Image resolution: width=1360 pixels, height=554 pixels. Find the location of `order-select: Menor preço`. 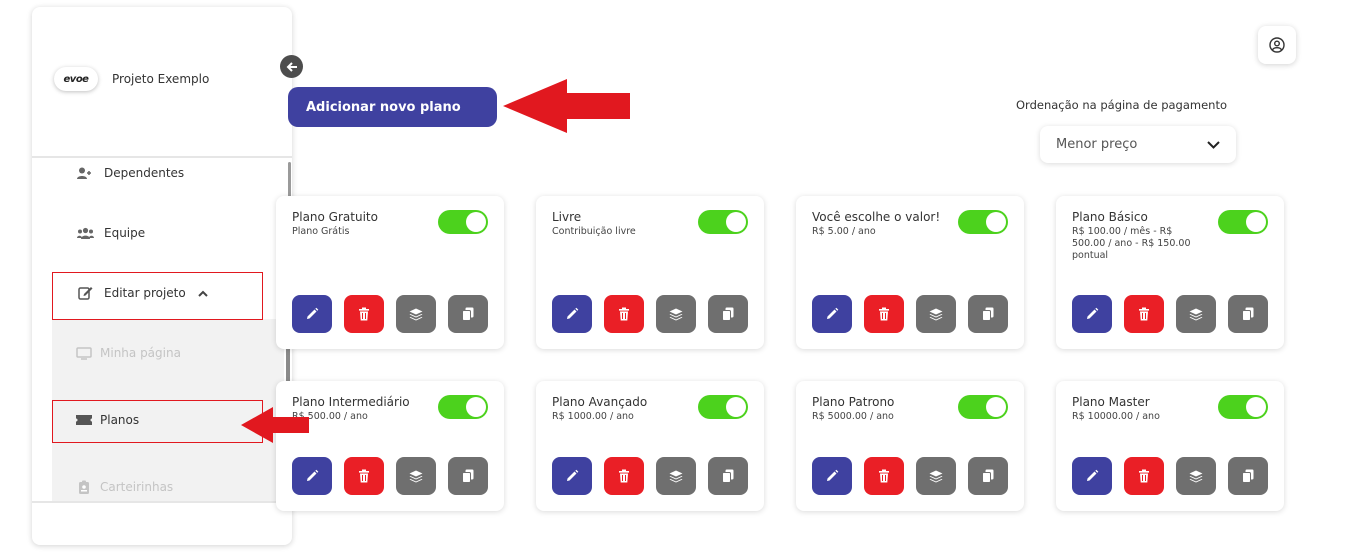

order-select: Menor preço is located at coordinates (1138, 144).